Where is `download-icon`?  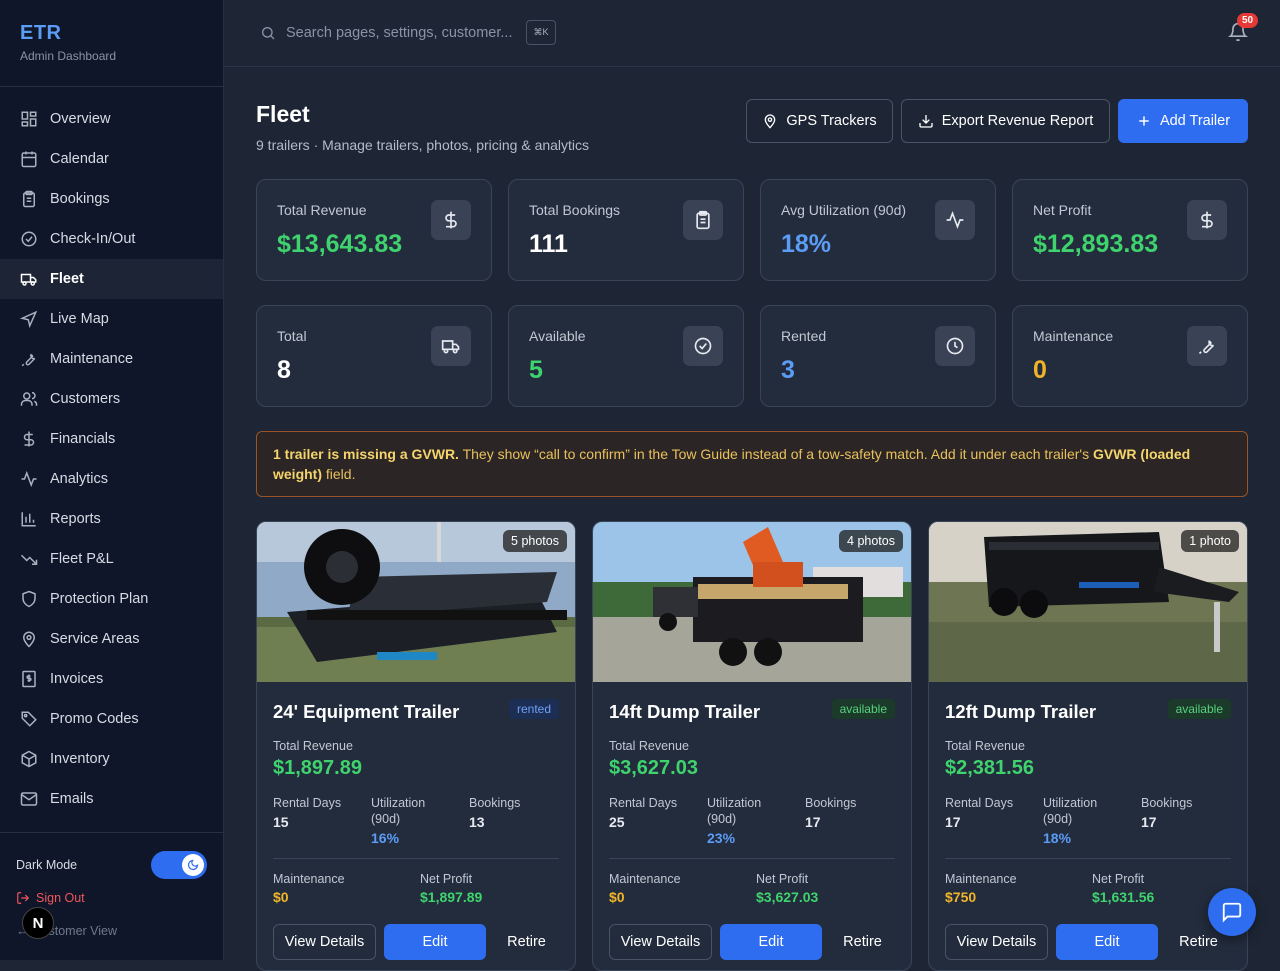
download-icon is located at coordinates (926, 121).